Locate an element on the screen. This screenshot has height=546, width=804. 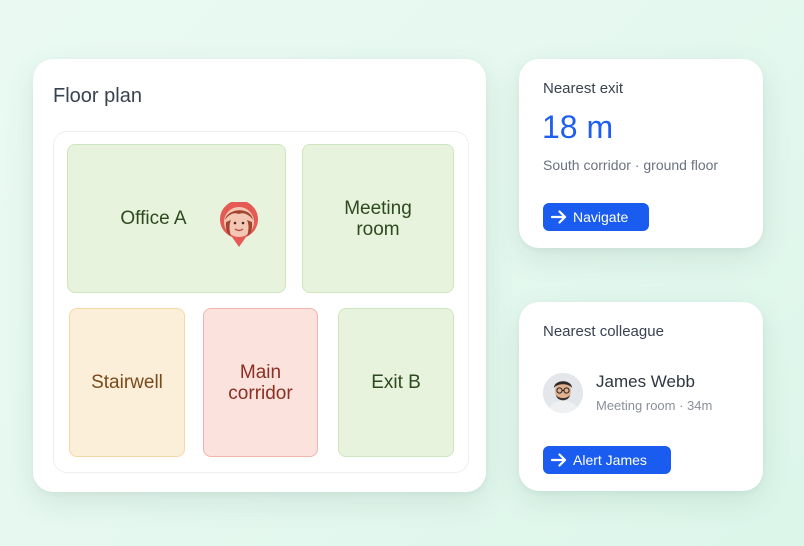
room-stairwell: Stairwell is located at coordinates (127, 382).